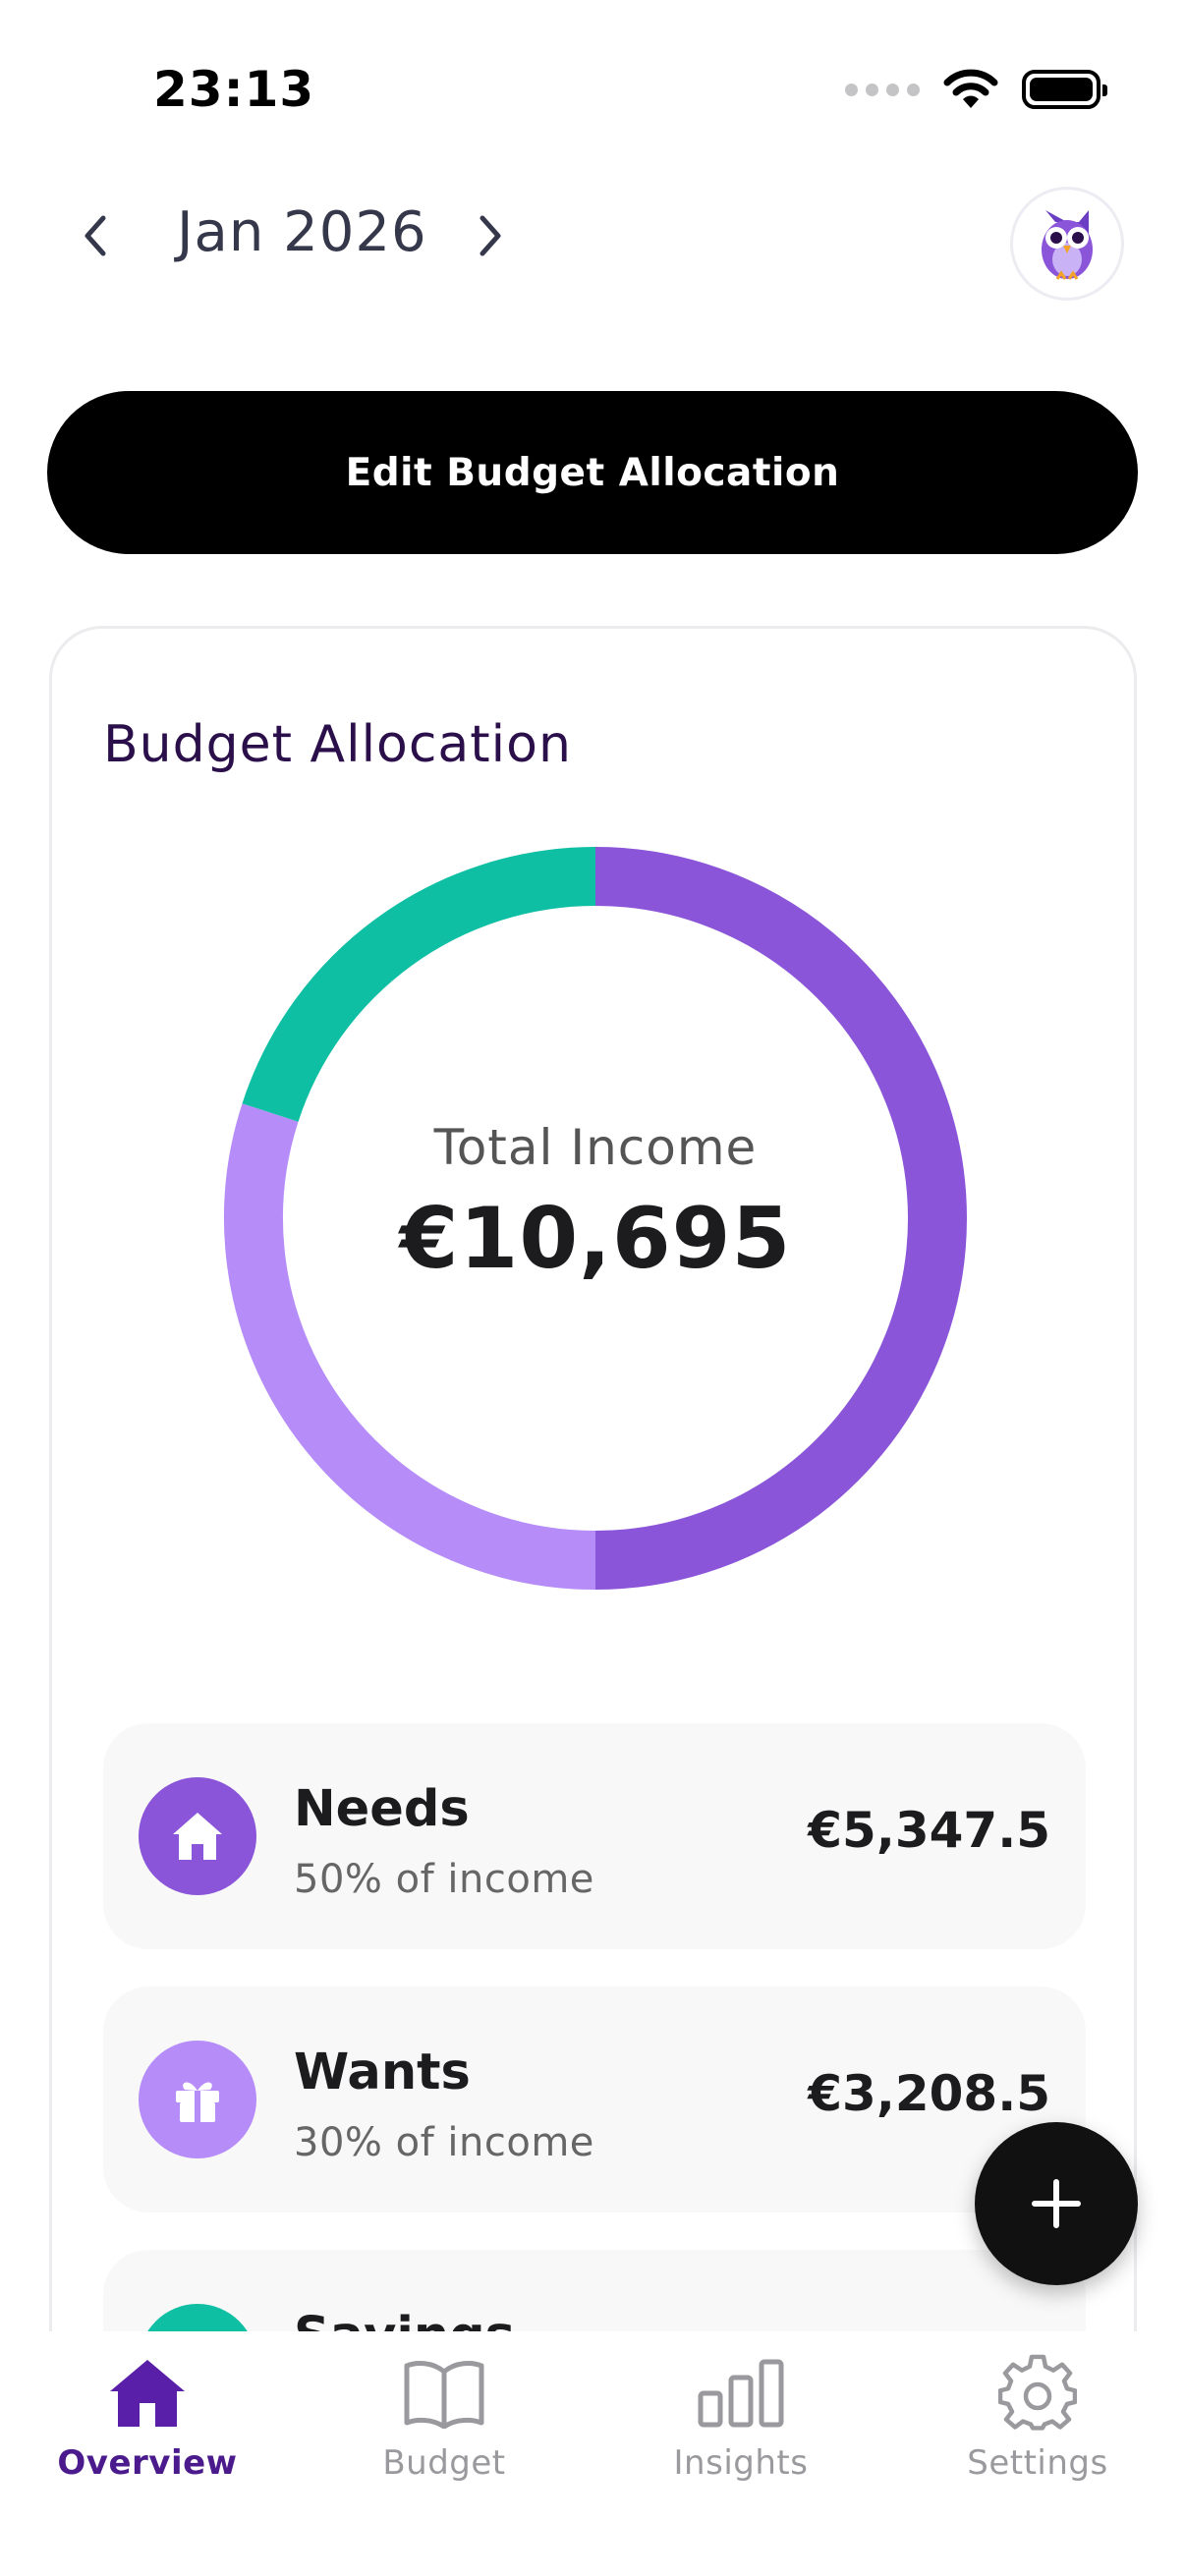 The height and width of the screenshot is (2576, 1185). Describe the element at coordinates (382, 1809) in the screenshot. I see `category-name: Needs` at that location.